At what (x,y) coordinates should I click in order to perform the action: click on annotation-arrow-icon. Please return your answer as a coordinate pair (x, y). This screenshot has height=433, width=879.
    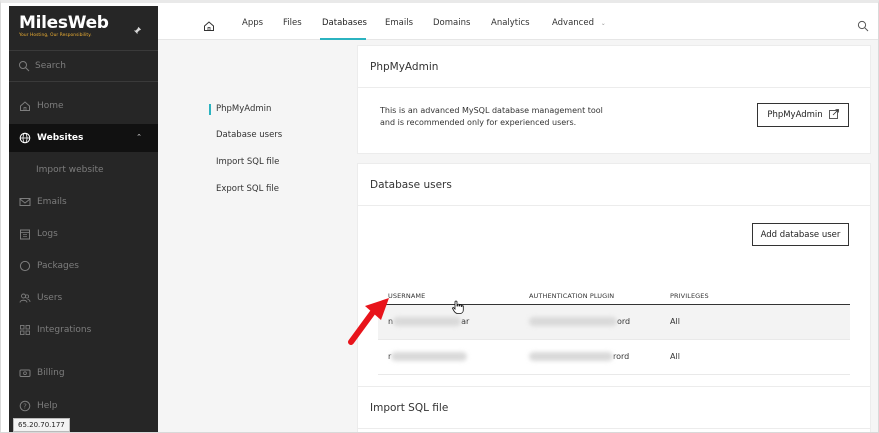
    Looking at the image, I should click on (370, 322).